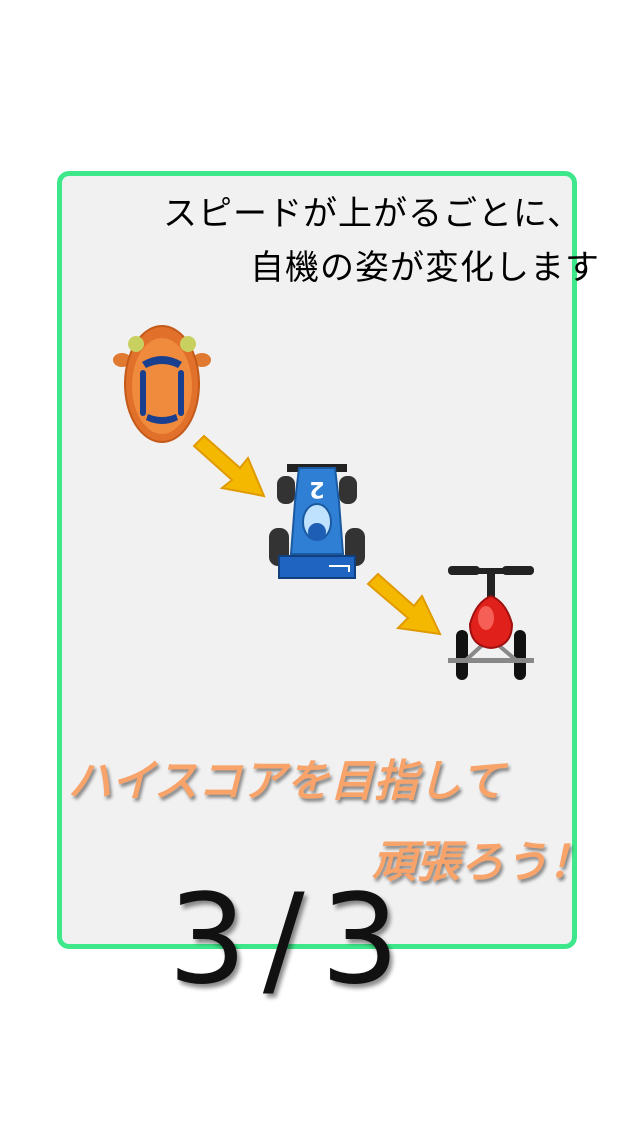  What do you see at coordinates (491, 623) in the screenshot?
I see `red-tricycle-icon` at bounding box center [491, 623].